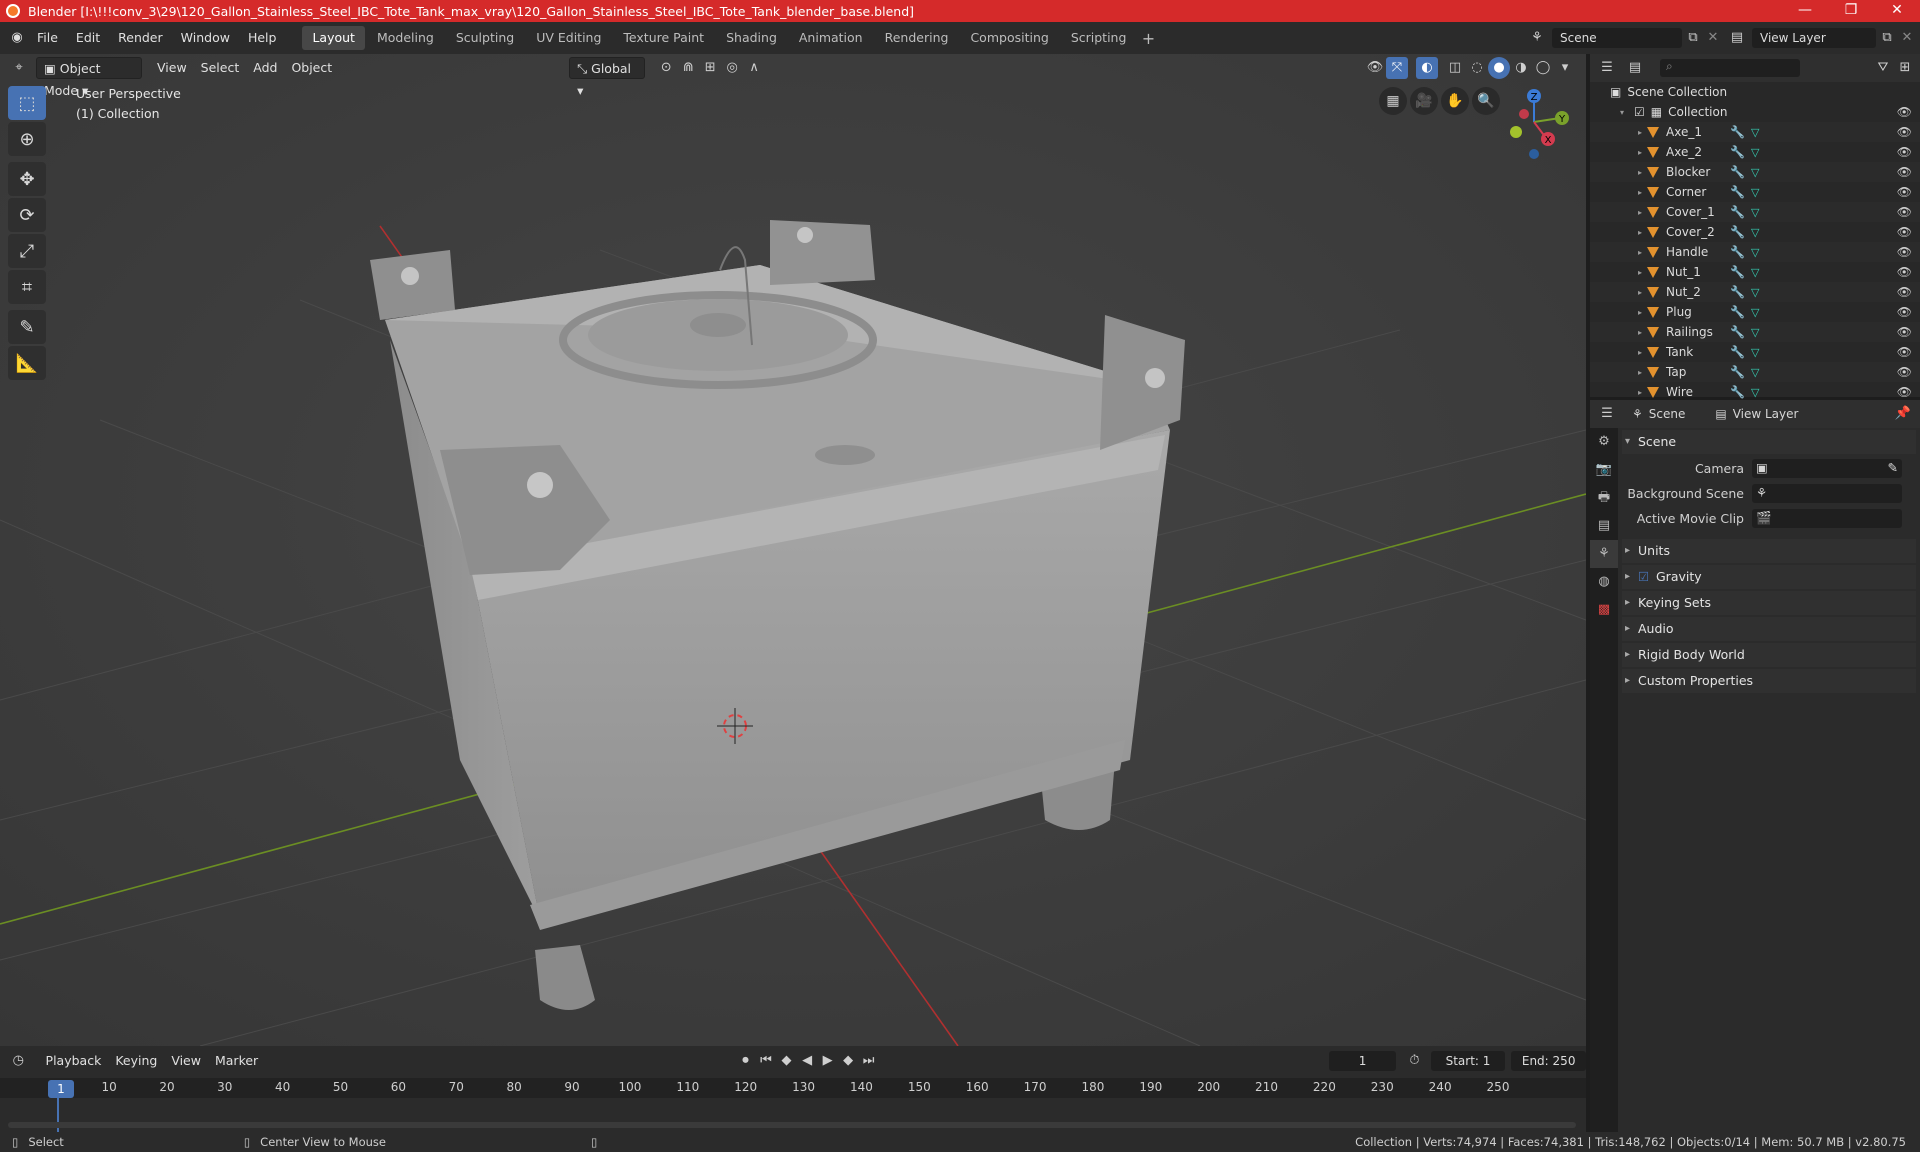  I want to click on close-icon: ✕, so click(1897, 11).